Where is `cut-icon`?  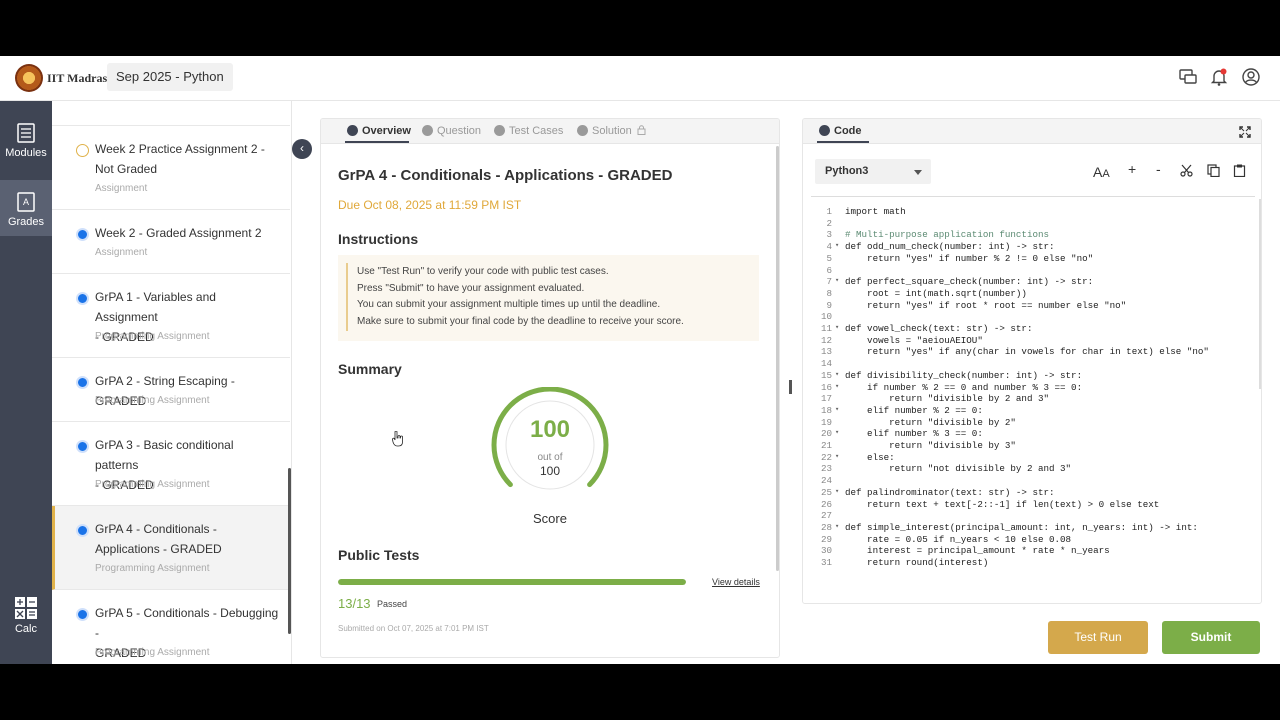
cut-icon is located at coordinates (1186, 170).